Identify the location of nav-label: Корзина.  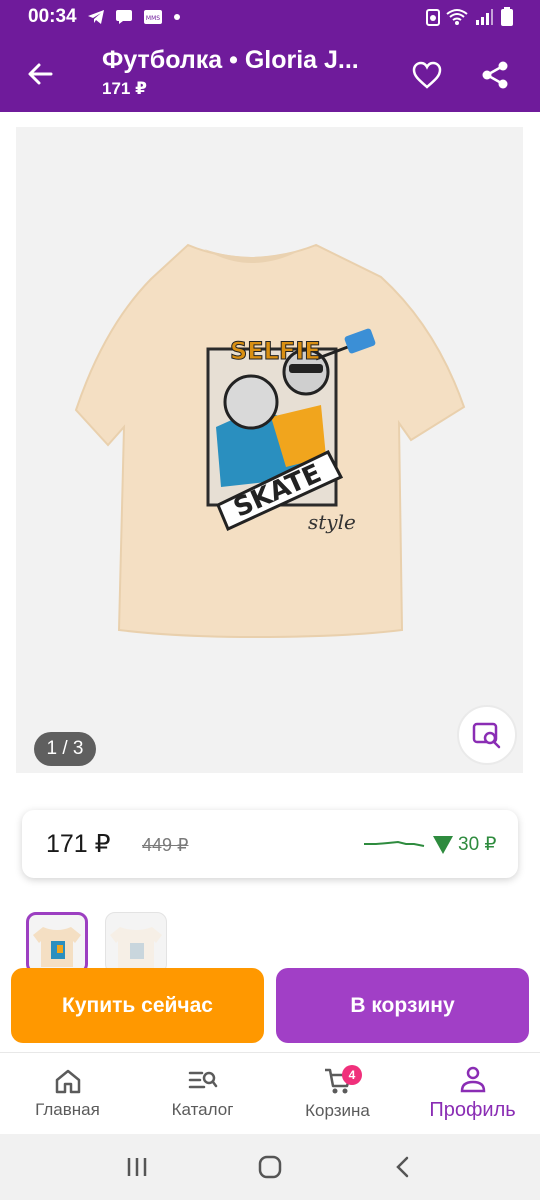
(337, 1110).